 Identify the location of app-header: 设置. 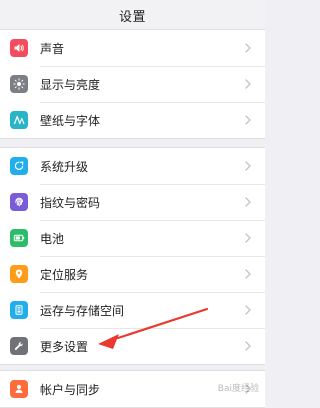
(132, 15).